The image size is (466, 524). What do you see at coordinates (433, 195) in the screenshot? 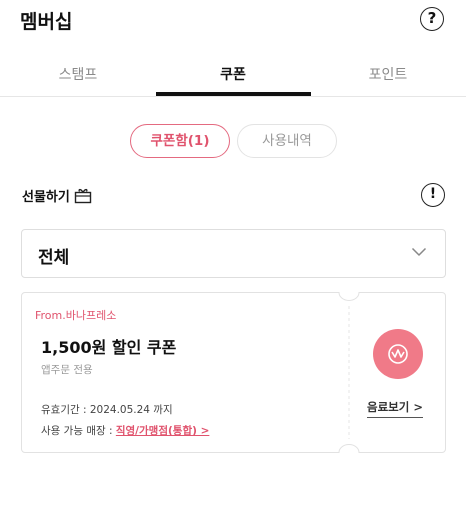
I see `info-icon: !` at bounding box center [433, 195].